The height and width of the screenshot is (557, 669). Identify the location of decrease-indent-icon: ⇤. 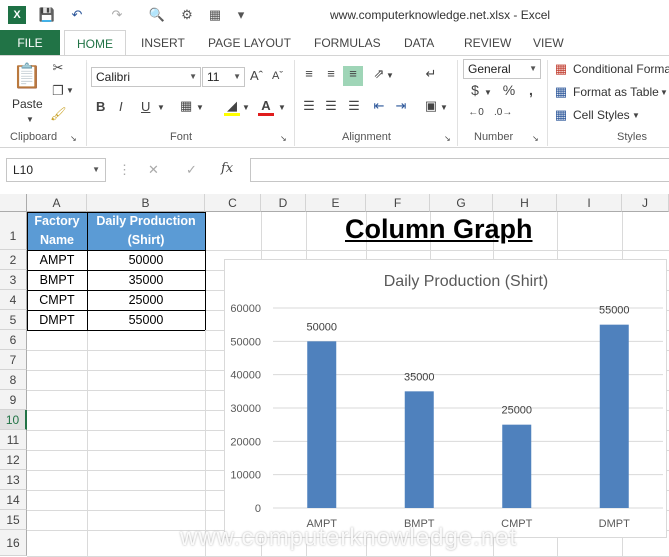
(379, 106).